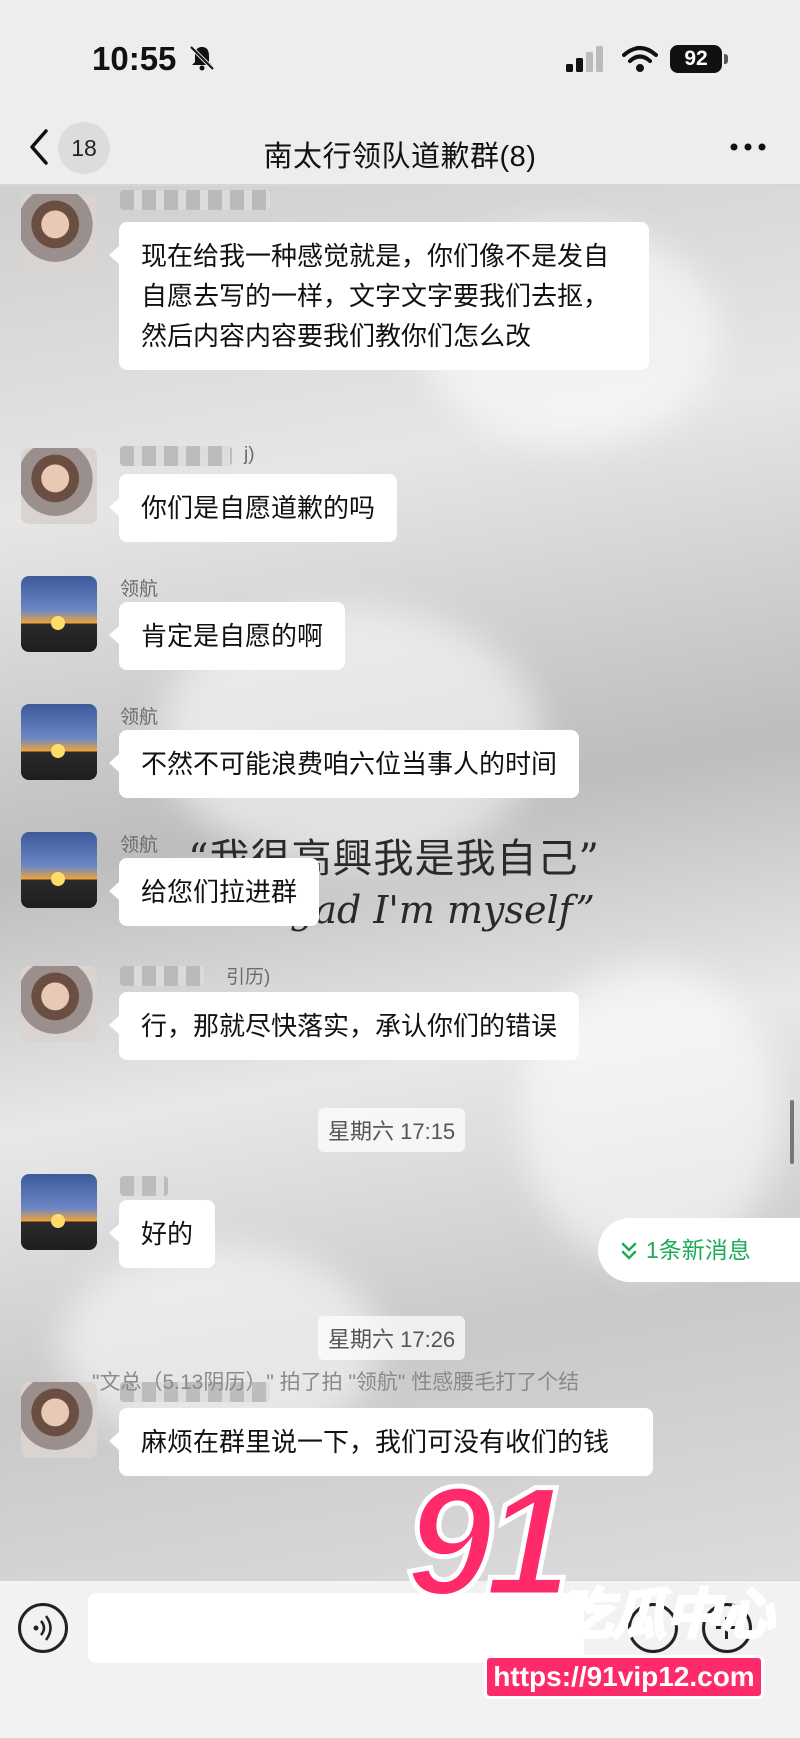 The height and width of the screenshot is (1738, 800). I want to click on more-options-icon, so click(748, 147).